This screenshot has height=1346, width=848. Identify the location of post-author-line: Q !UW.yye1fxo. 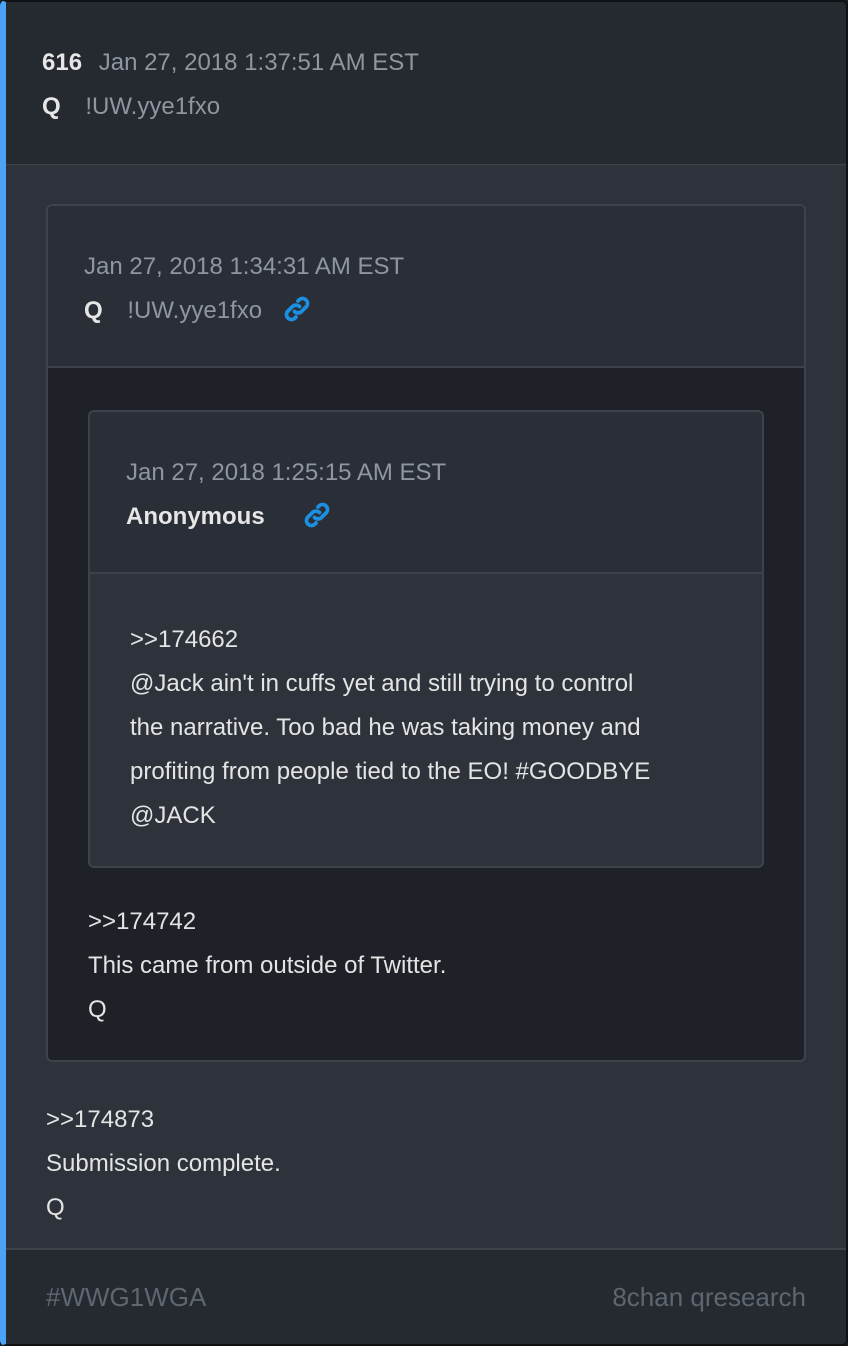
(131, 107).